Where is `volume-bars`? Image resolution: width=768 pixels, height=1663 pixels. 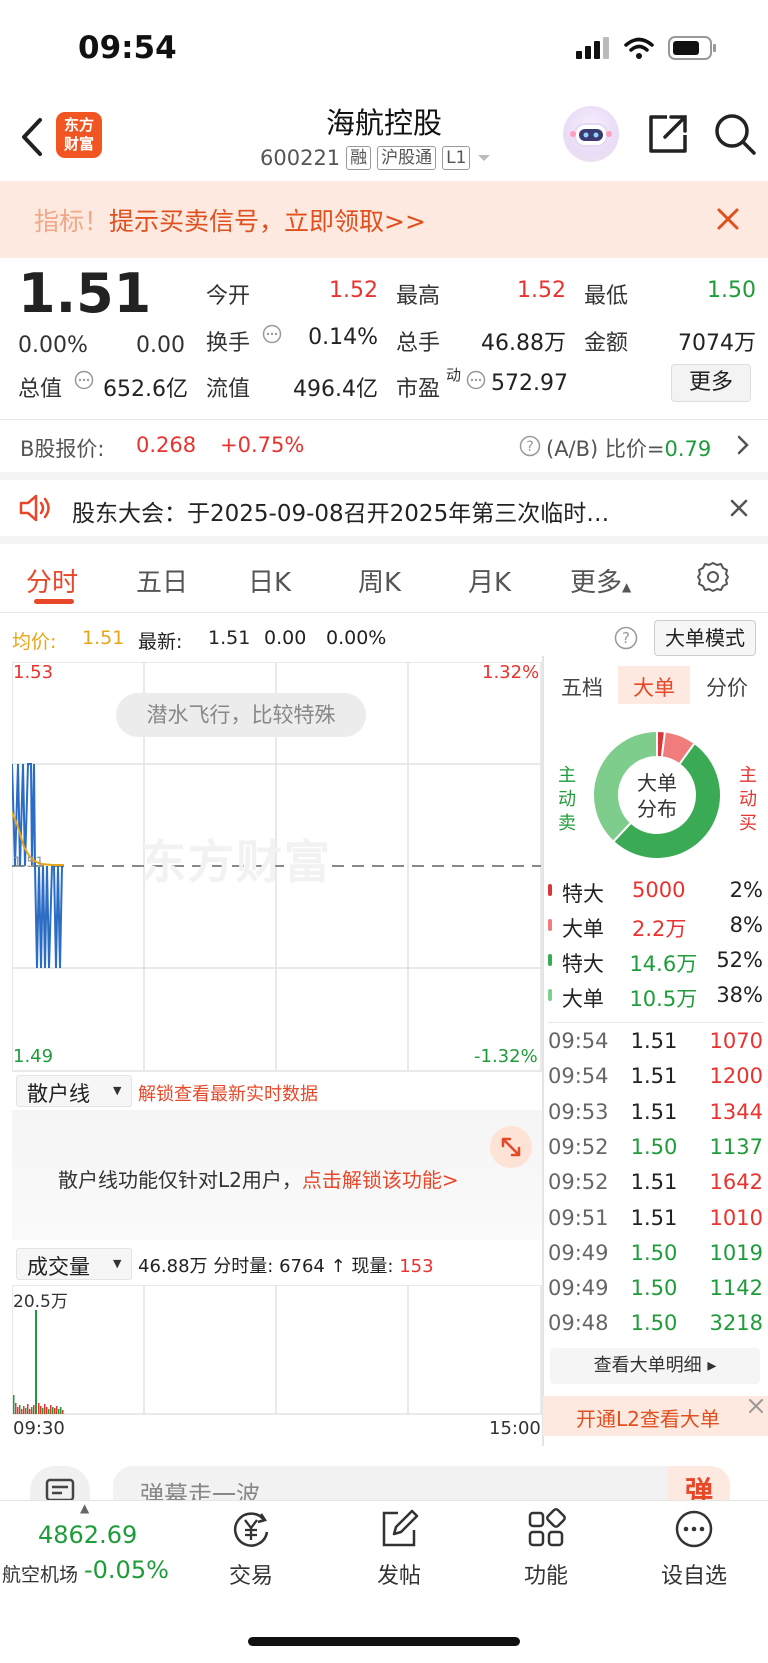
volume-bars is located at coordinates (38, 1362).